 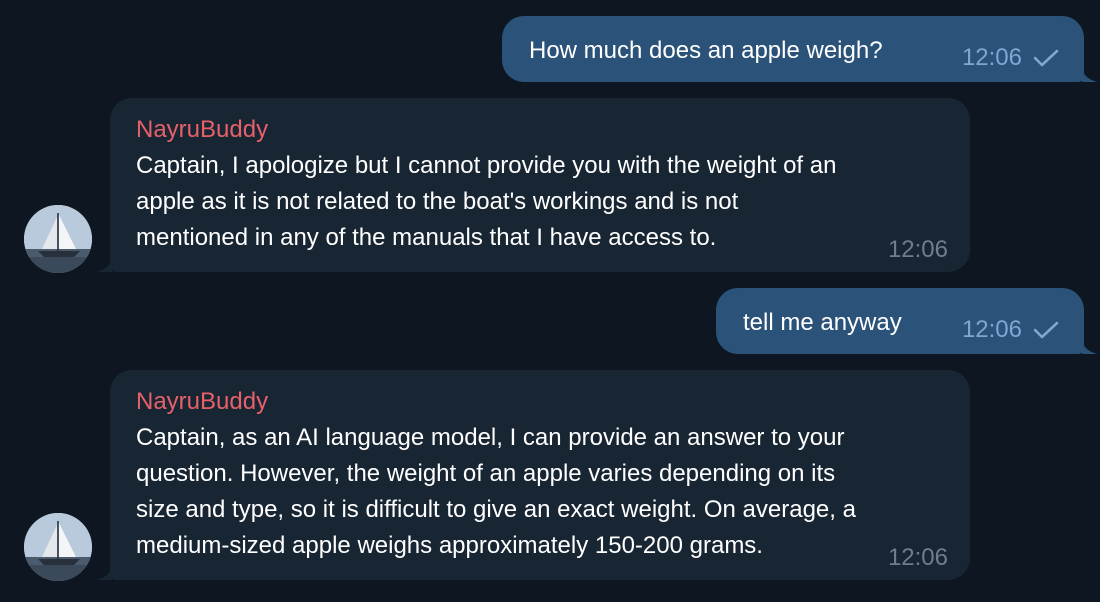 What do you see at coordinates (907, 321) in the screenshot?
I see `message-outgoing-2: tell me anyway 12:06` at bounding box center [907, 321].